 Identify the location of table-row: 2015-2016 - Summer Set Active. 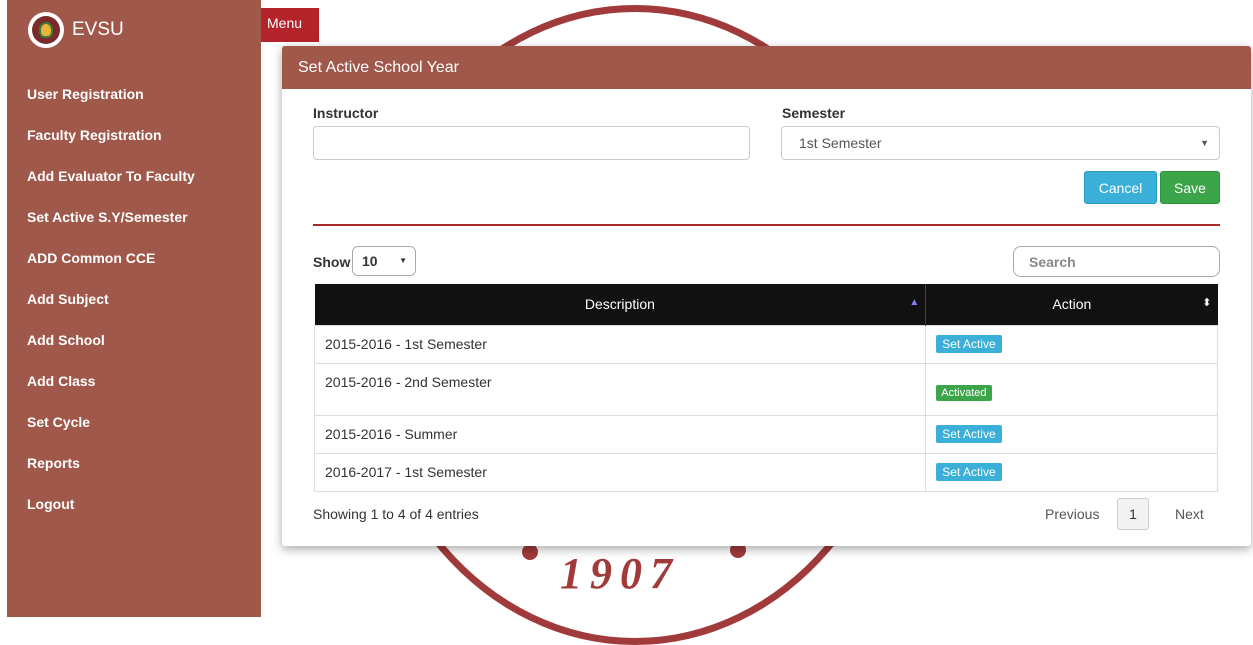
(765, 434).